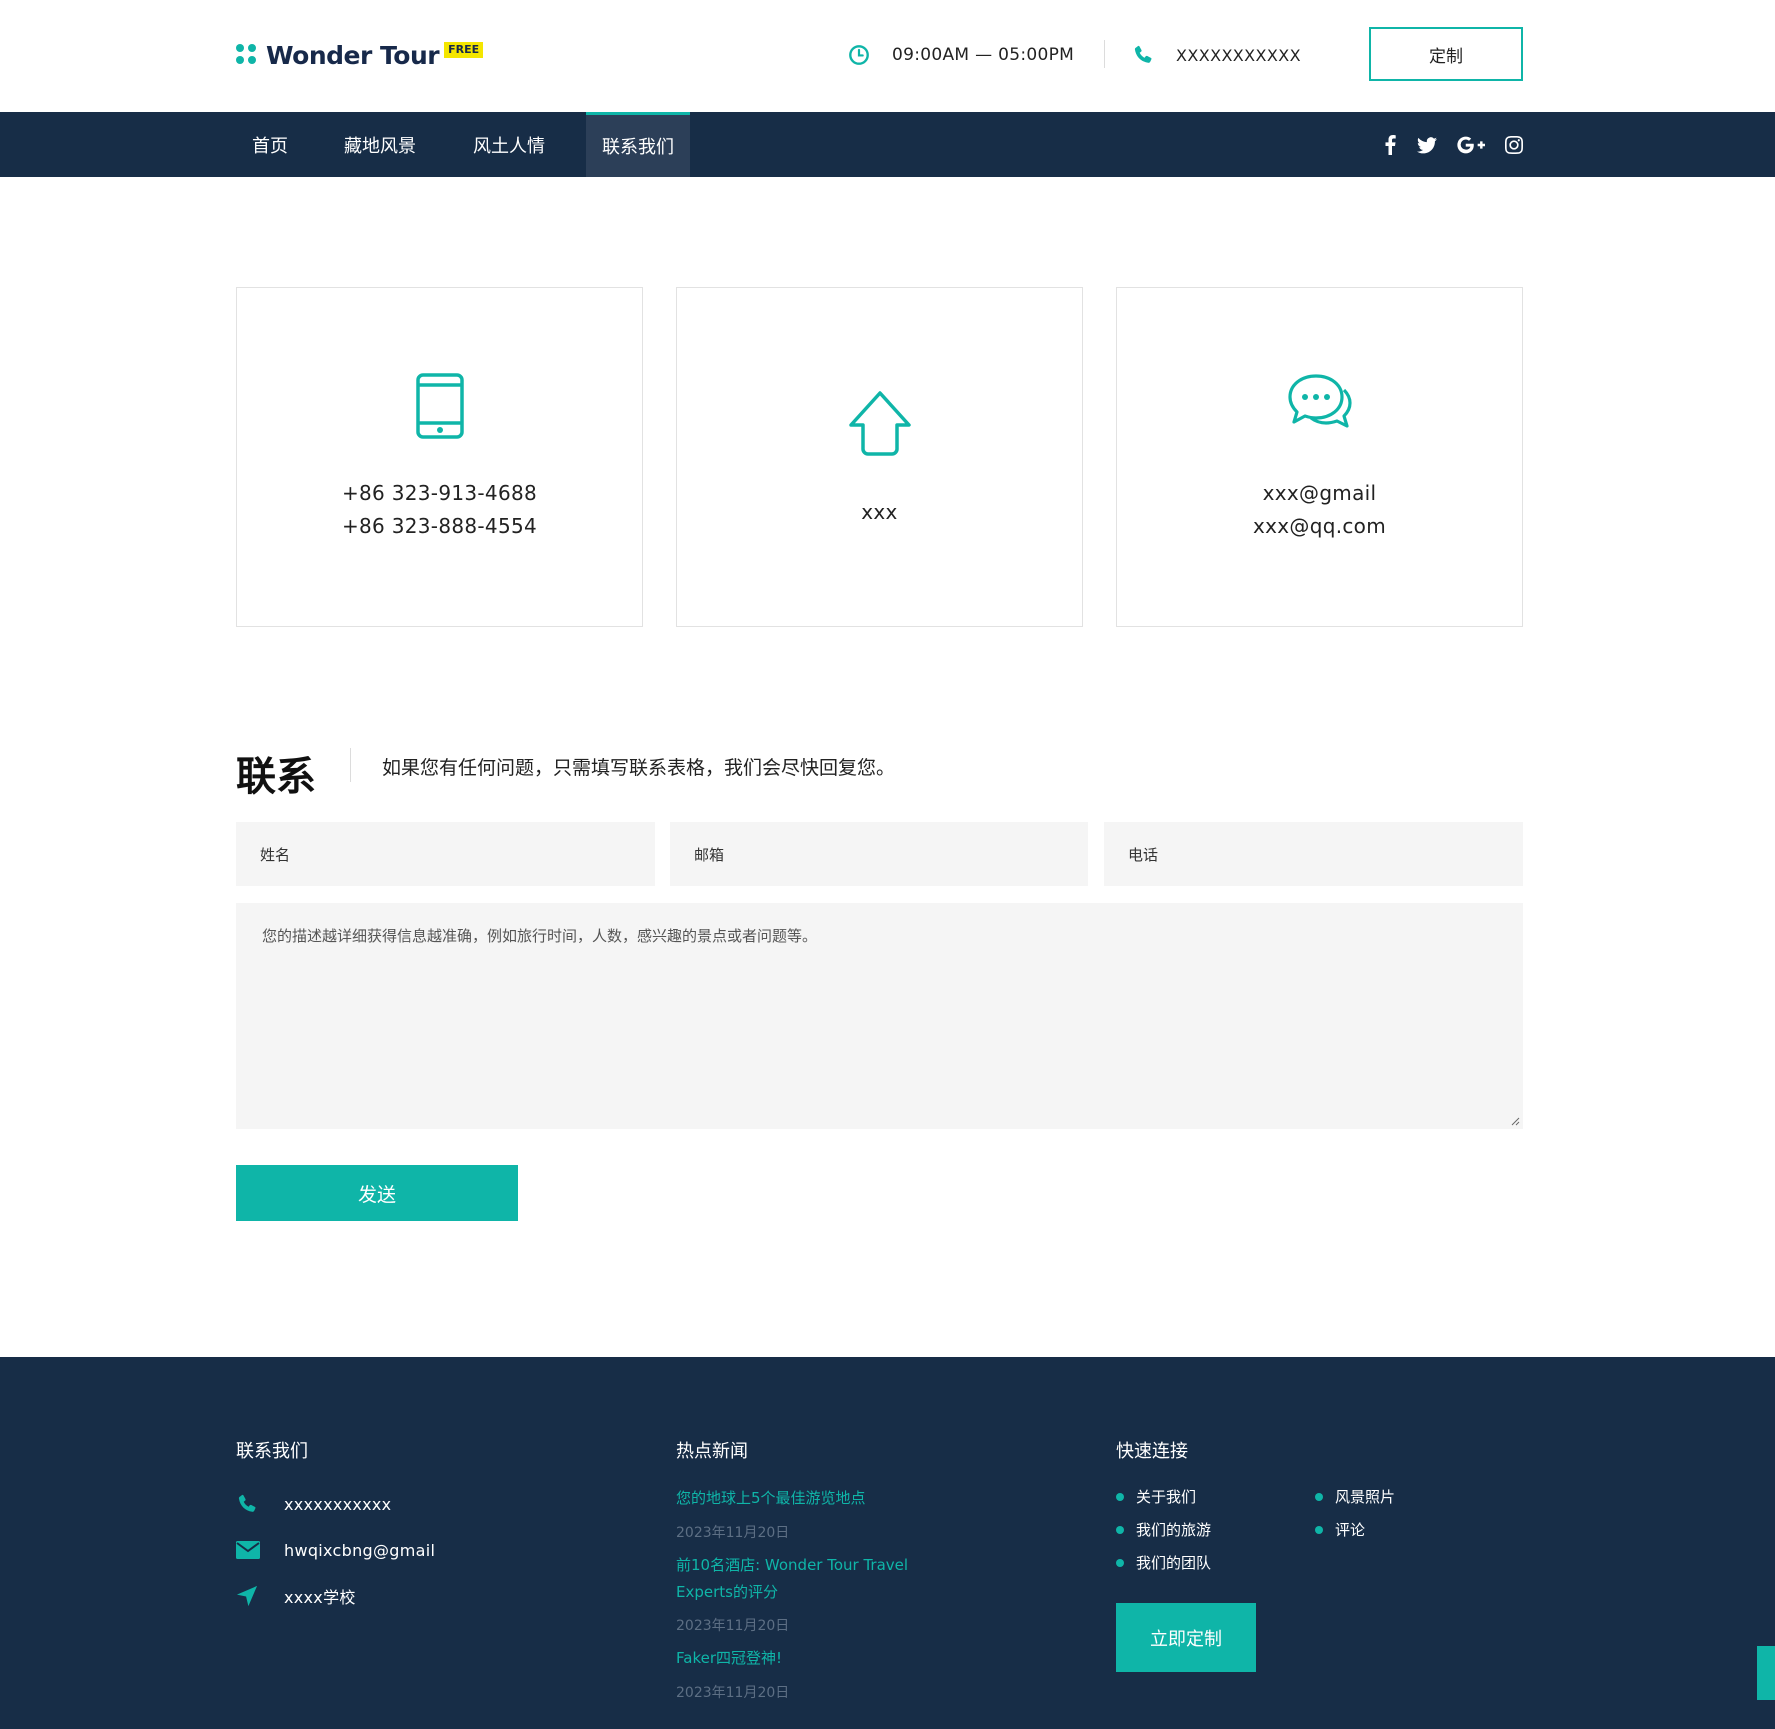  What do you see at coordinates (1390, 145) in the screenshot?
I see `facebook-icon` at bounding box center [1390, 145].